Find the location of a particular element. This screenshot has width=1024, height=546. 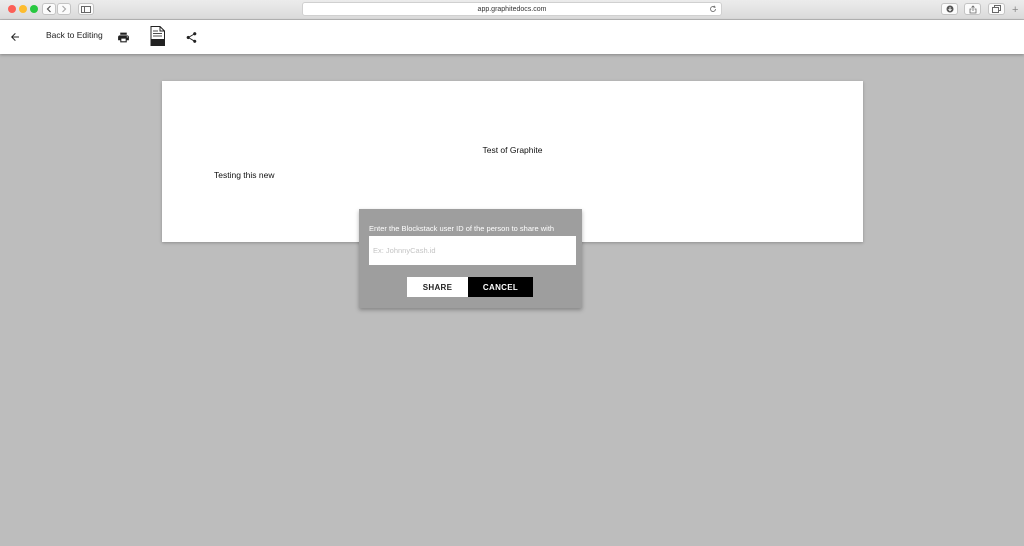

tabs-icon is located at coordinates (996, 9).